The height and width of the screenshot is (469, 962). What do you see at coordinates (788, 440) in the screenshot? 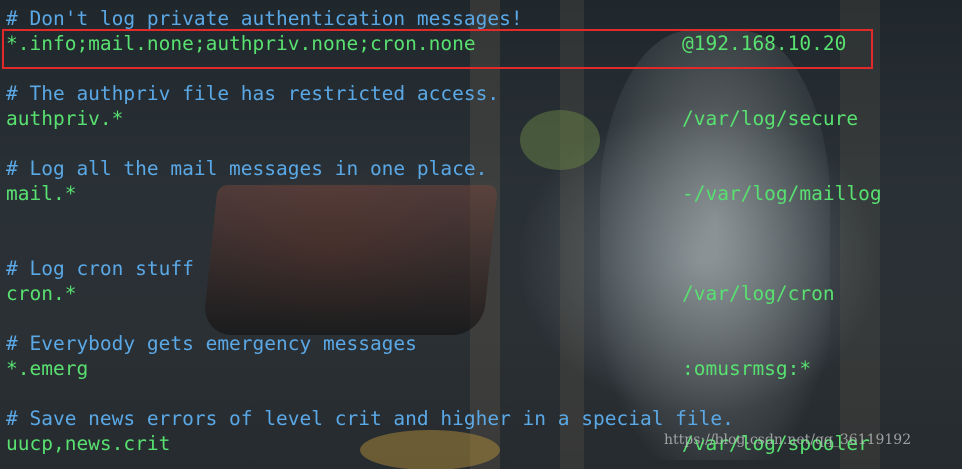
I see `watermark: https://blog.csdn.net/qq_36119192` at bounding box center [788, 440].